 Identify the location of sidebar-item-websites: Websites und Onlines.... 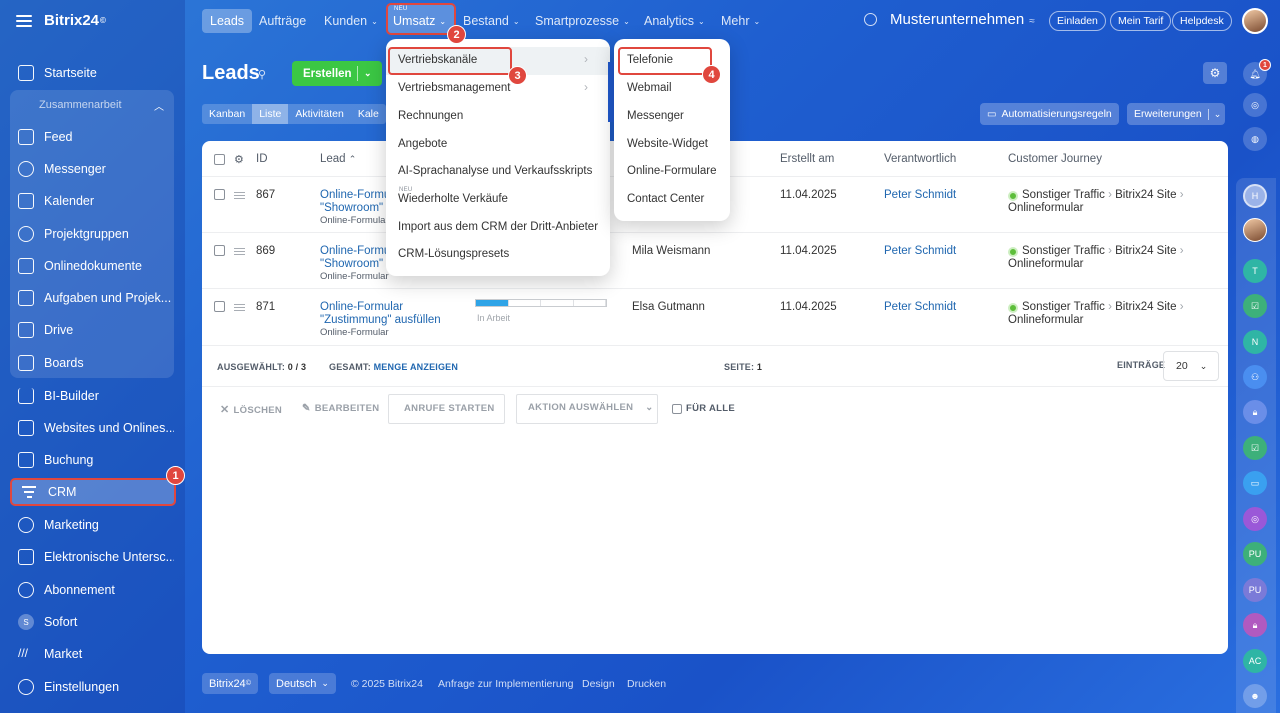
(91, 428).